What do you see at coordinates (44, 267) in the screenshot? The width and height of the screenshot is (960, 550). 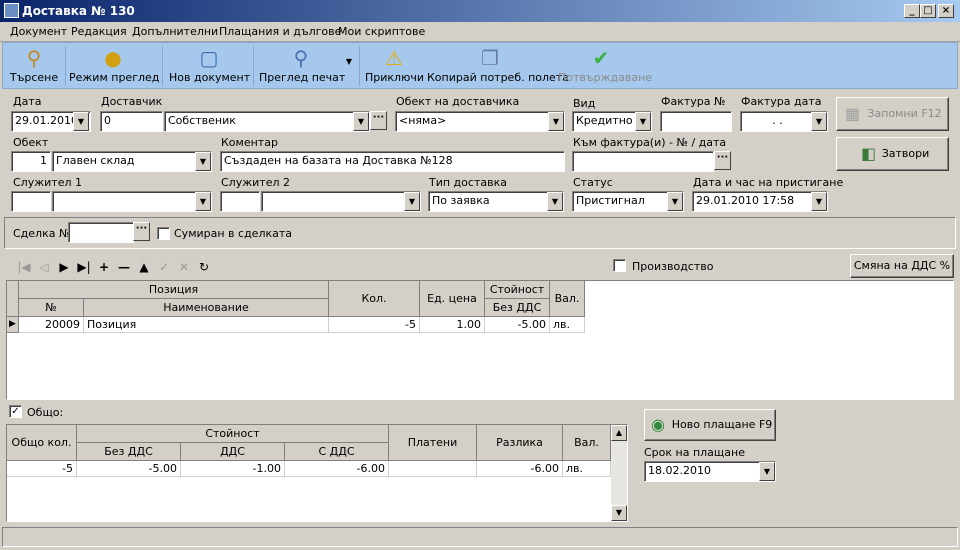 I see `prior-record-icon: ◁` at bounding box center [44, 267].